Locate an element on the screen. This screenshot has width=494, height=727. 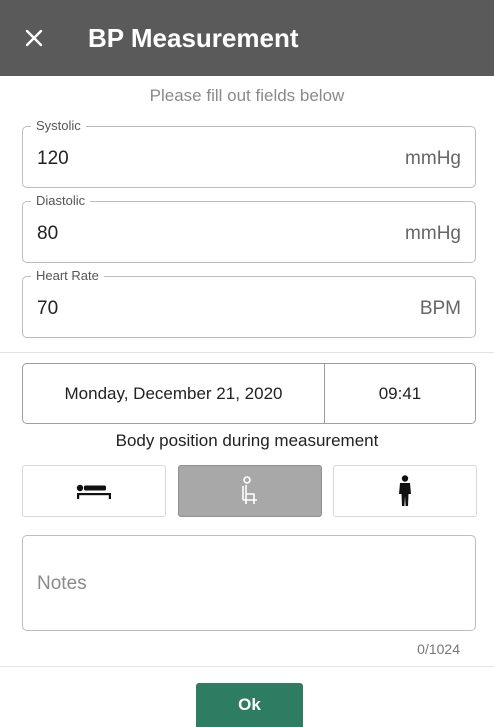
close-icon is located at coordinates (34, 38).